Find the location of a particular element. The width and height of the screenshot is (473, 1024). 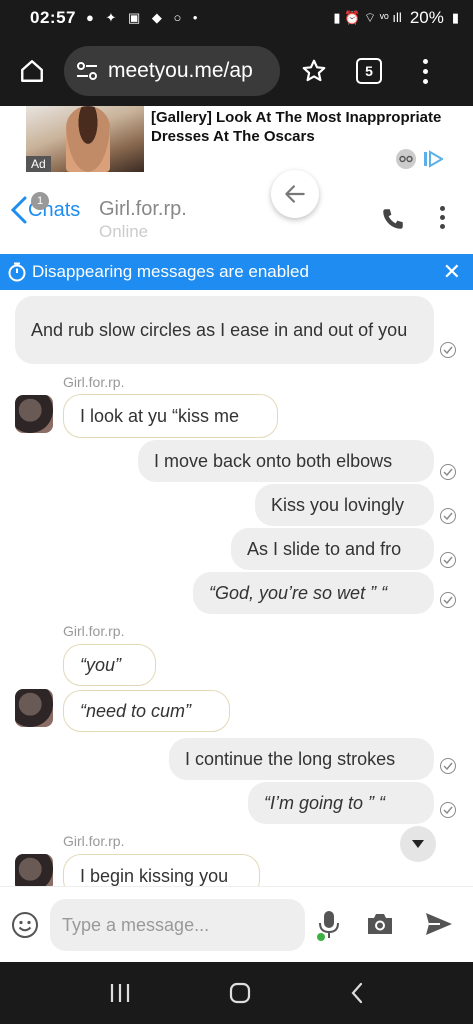

message-text: “need to cum” is located at coordinates (136, 710).